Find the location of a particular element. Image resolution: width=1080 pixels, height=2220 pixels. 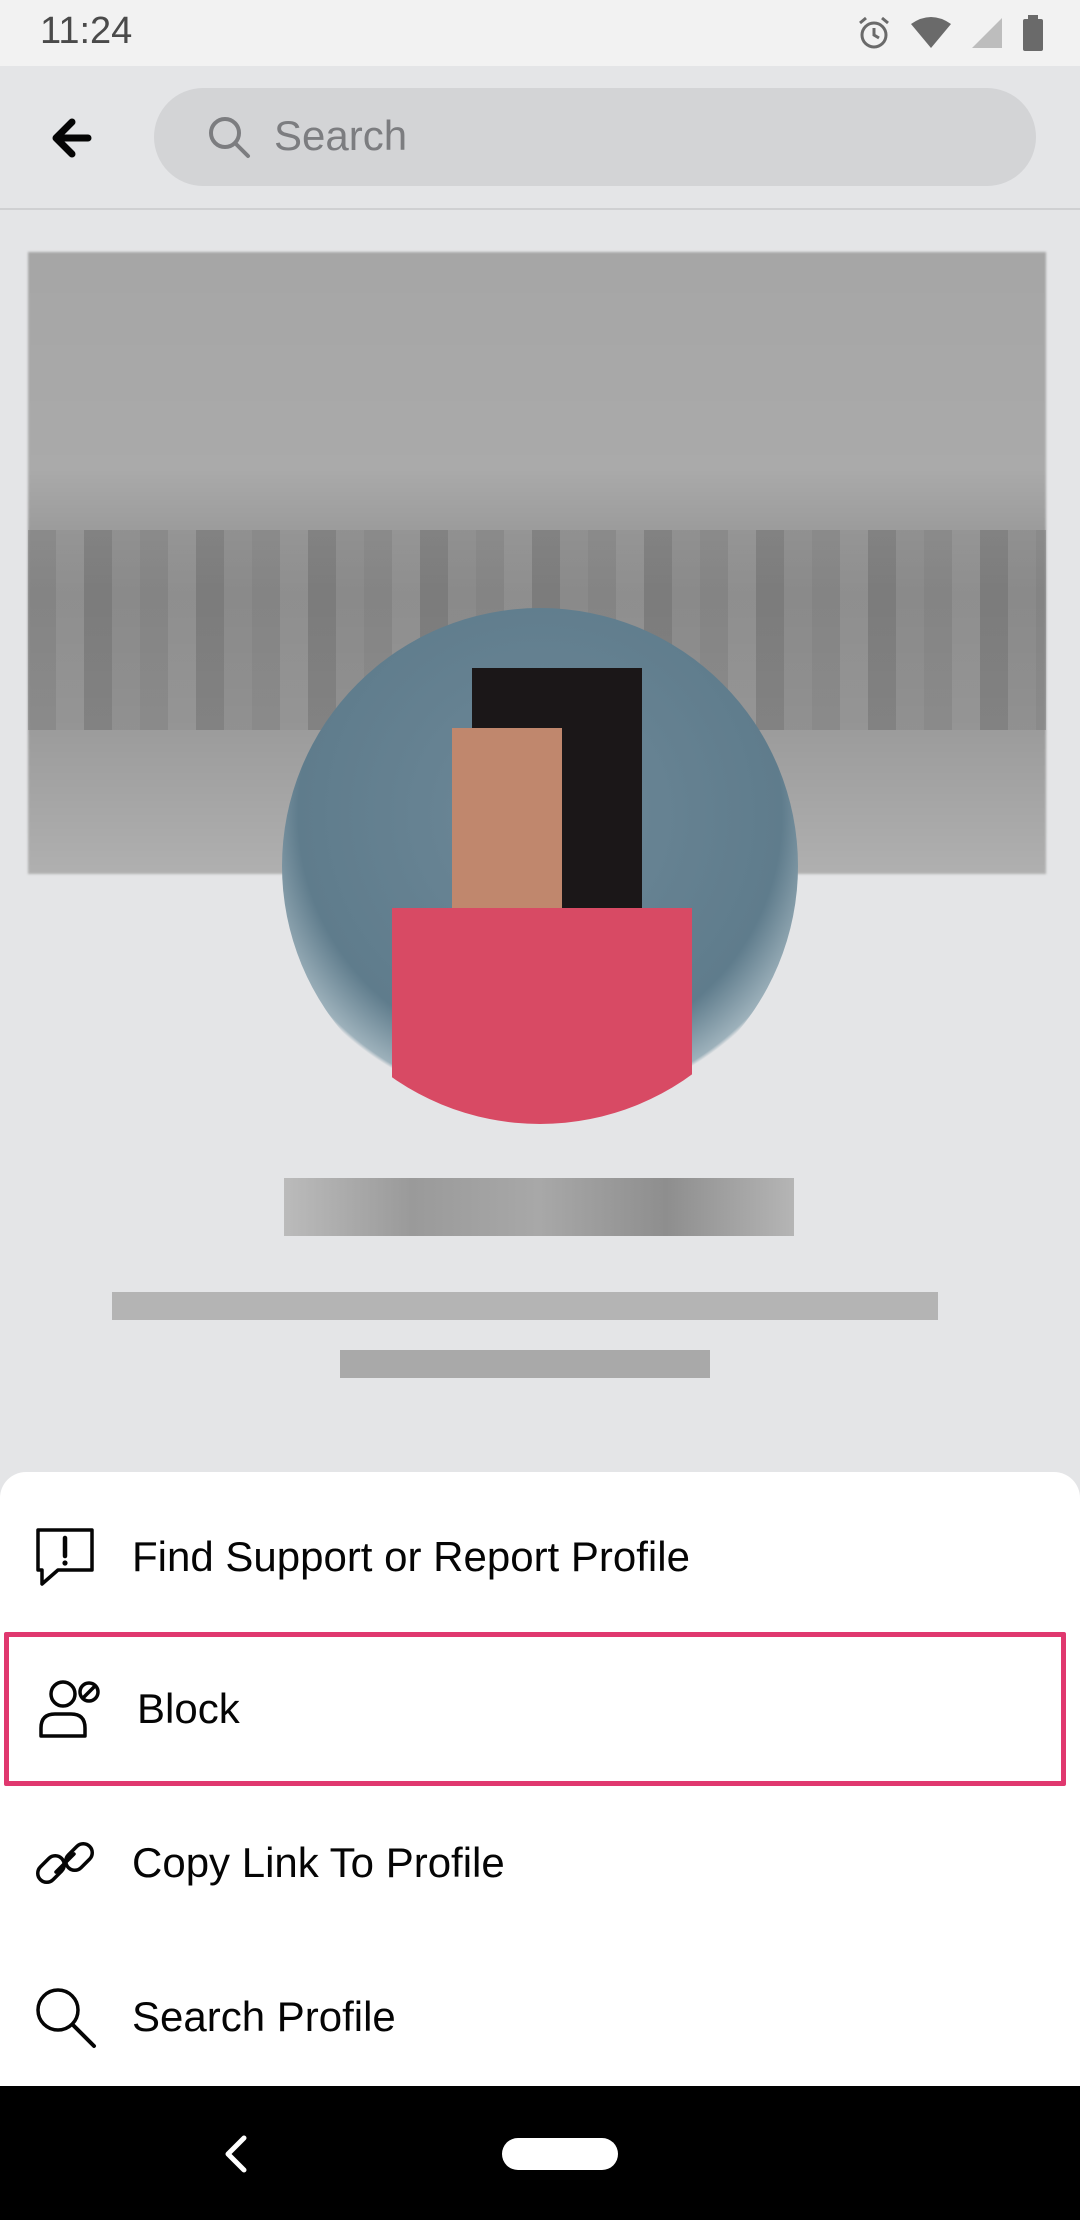

report-icon is located at coordinates (65, 1557).